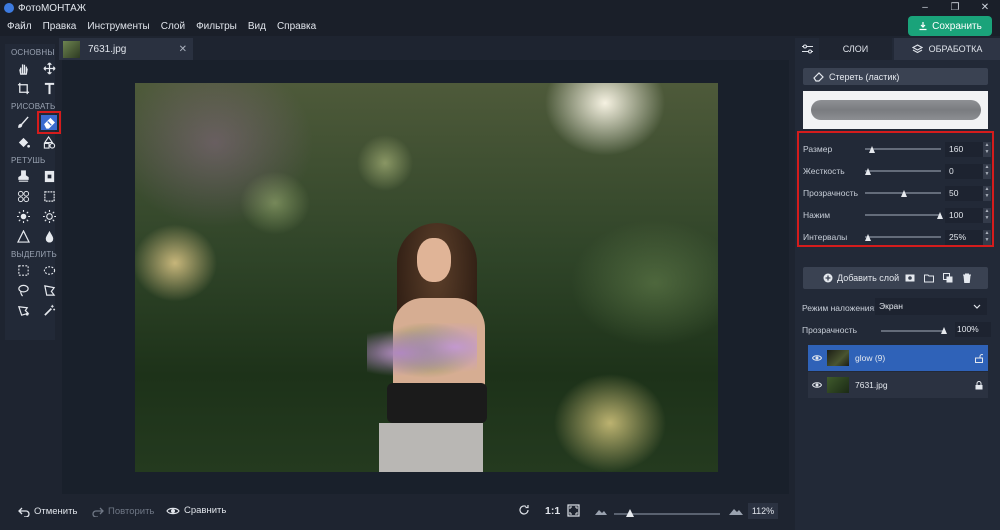 The image size is (1000, 530). Describe the element at coordinates (818, 76) in the screenshot. I see `eraser-small-icon` at that location.